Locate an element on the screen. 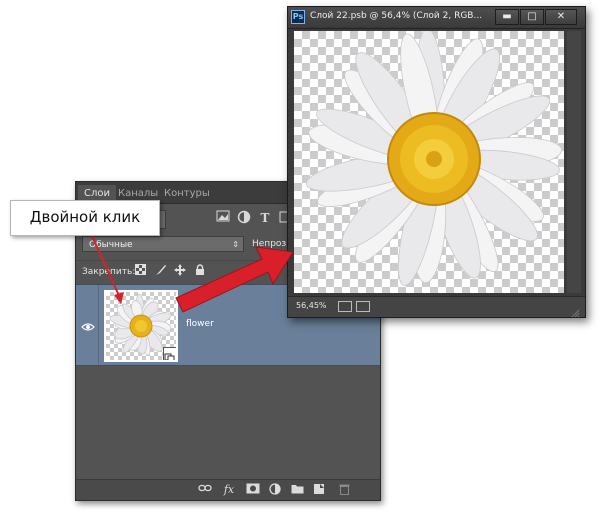 This screenshot has height=511, width=600. annotation-arrows is located at coordinates (192, 274).